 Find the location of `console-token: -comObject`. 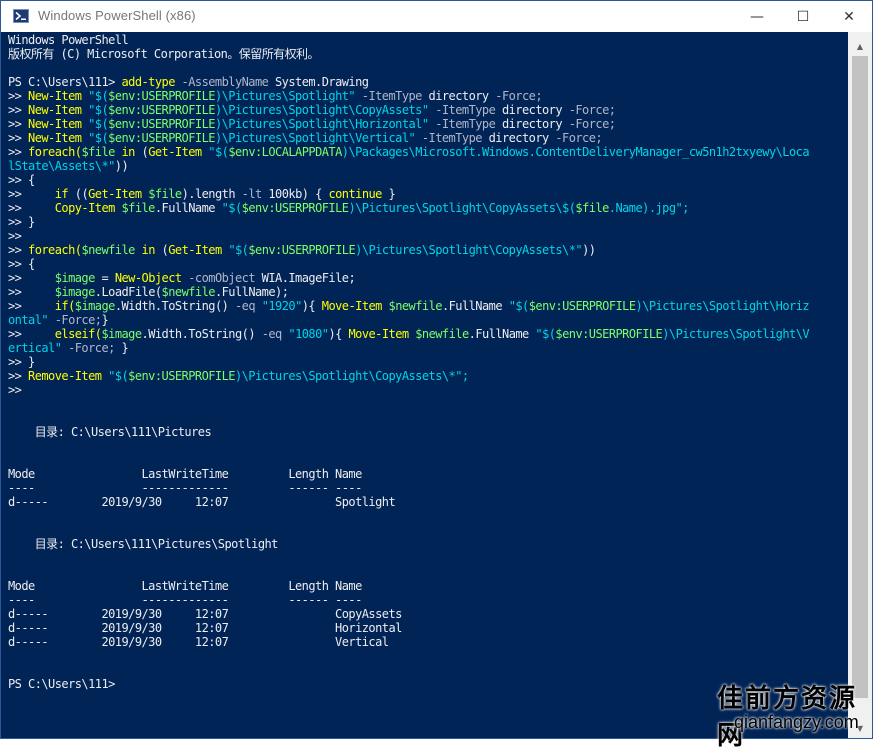

console-token: -comObject is located at coordinates (218, 278).